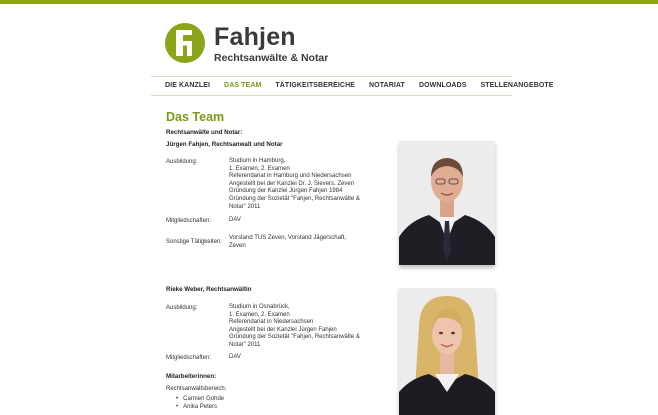 This screenshot has width=658, height=415. I want to click on person-name-fahjen: Jürgen Fahjen, Rechtsanwalt und Notar, so click(224, 144).